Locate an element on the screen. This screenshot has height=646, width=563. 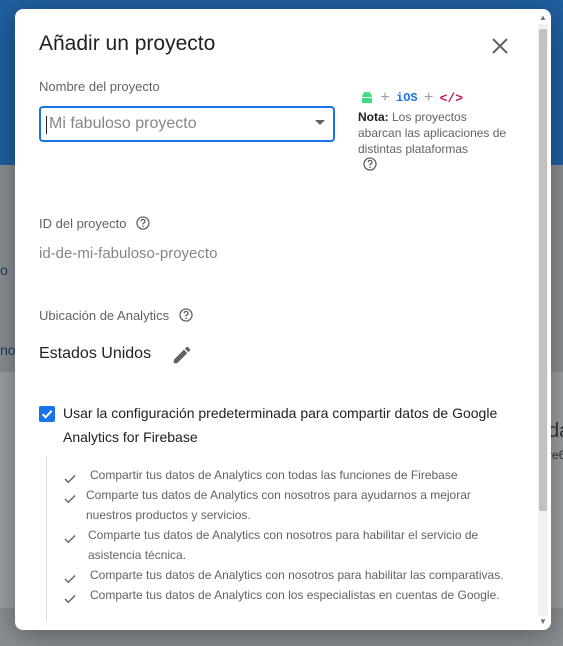
sharing-checkbox is located at coordinates (47, 414).